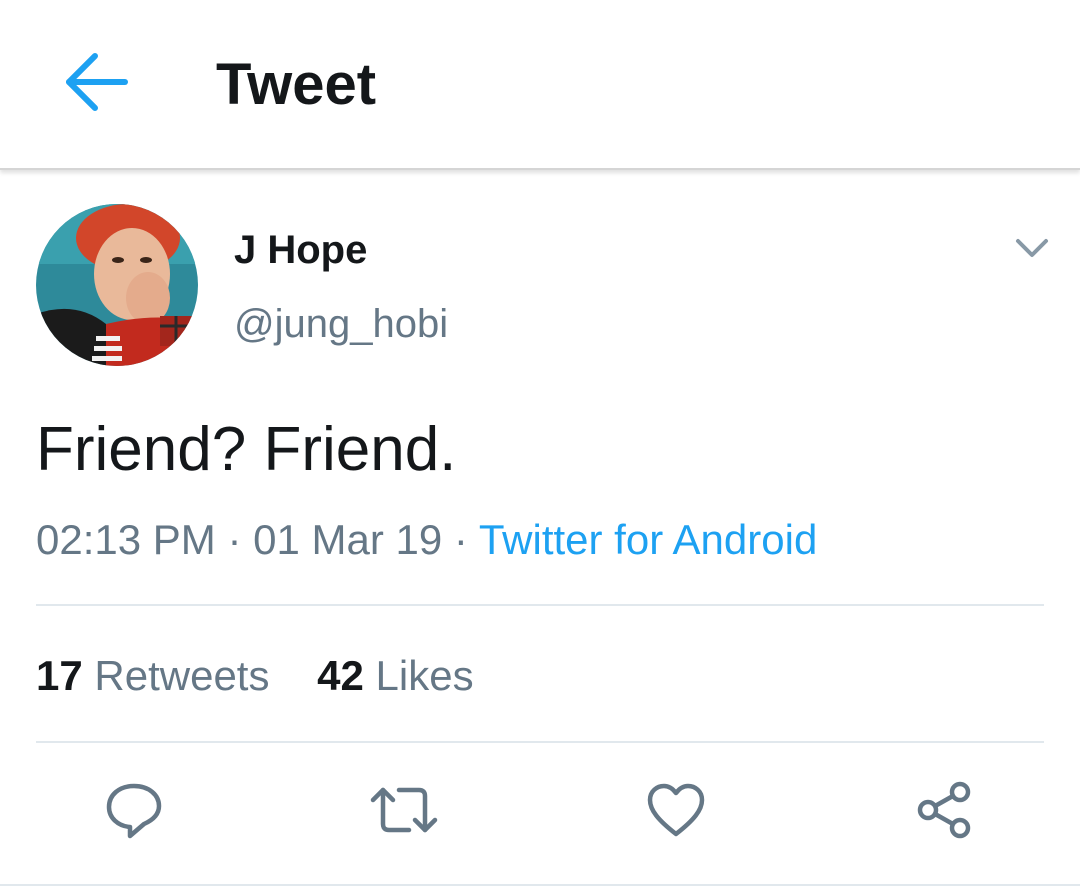 The image size is (1080, 890). I want to click on page-title: Tweet, so click(296, 84).